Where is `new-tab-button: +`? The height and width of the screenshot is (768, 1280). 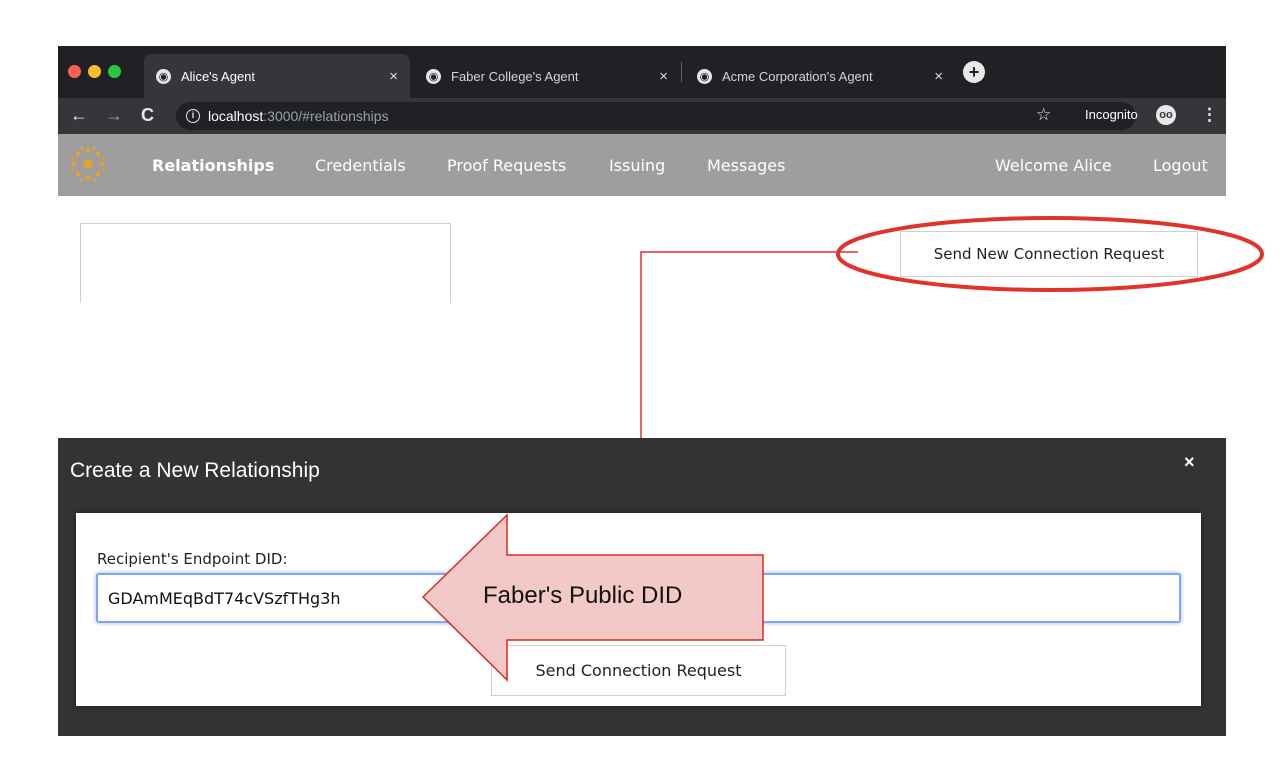
new-tab-button: + is located at coordinates (974, 72).